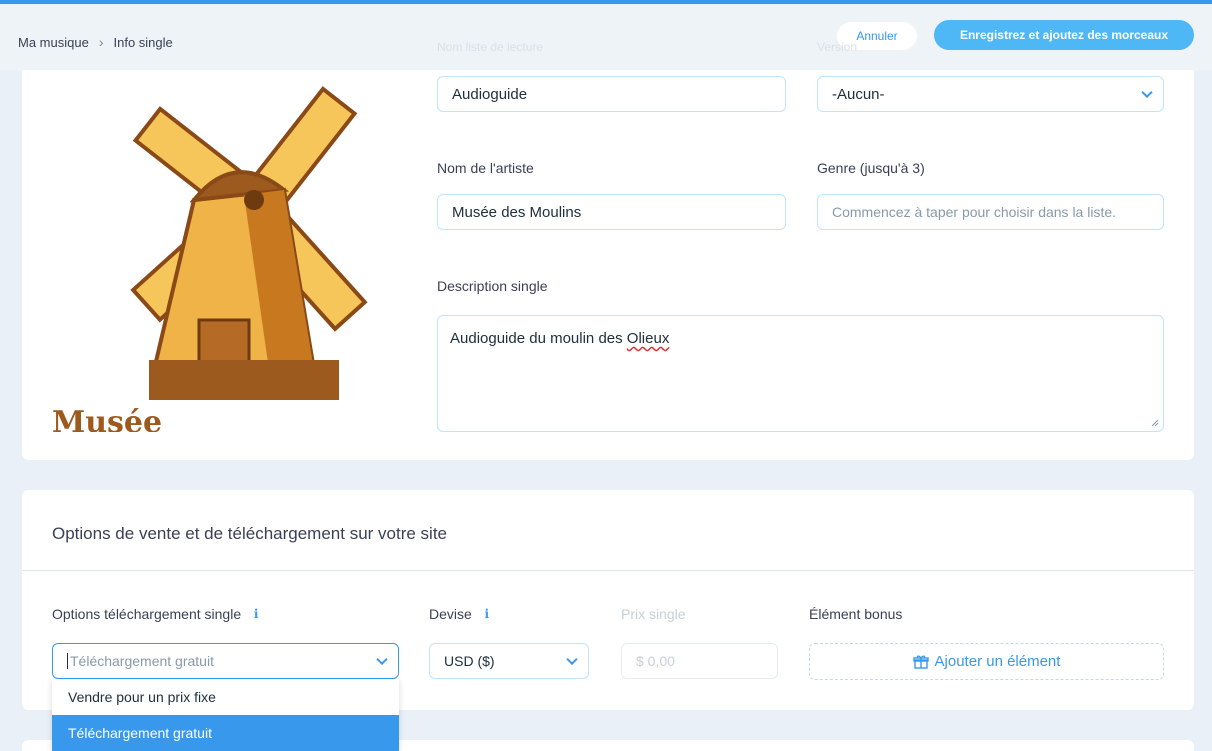  Describe the element at coordinates (225, 661) in the screenshot. I see `download-options-select: Téléchargement gratuit` at that location.